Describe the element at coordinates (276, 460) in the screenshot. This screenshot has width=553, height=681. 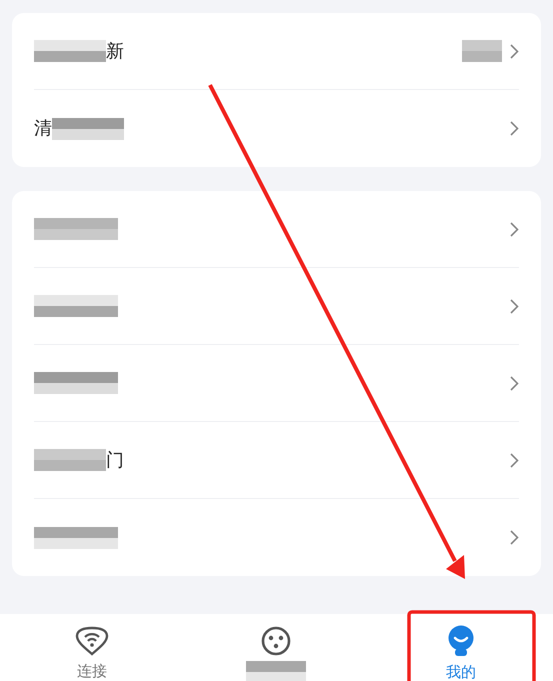
I see `settings-row: 门` at that location.